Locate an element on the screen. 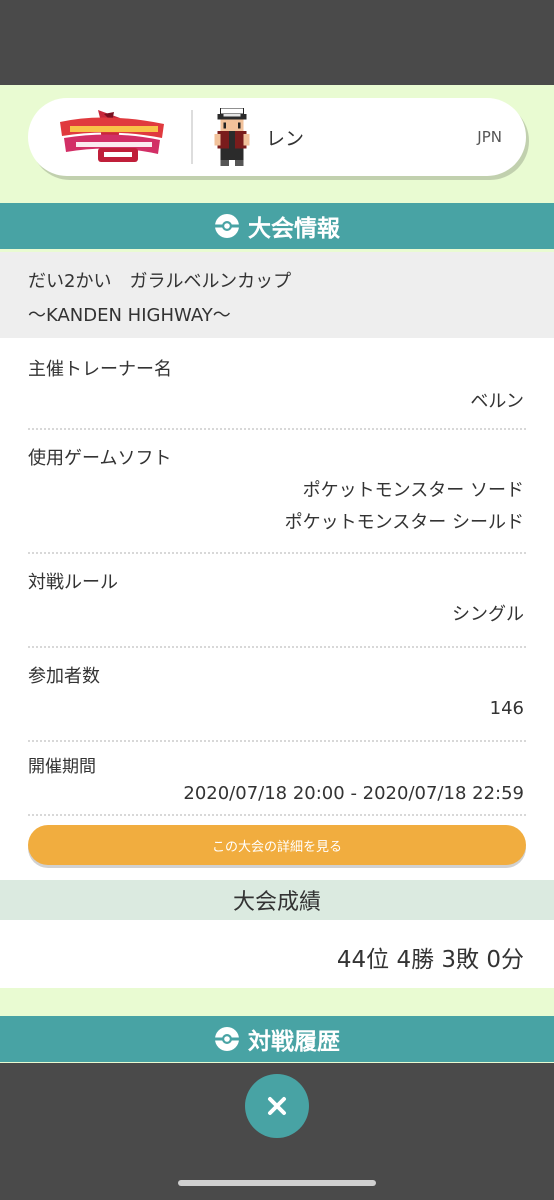 This screenshot has width=554, height=1200. close-button is located at coordinates (277, 1106).